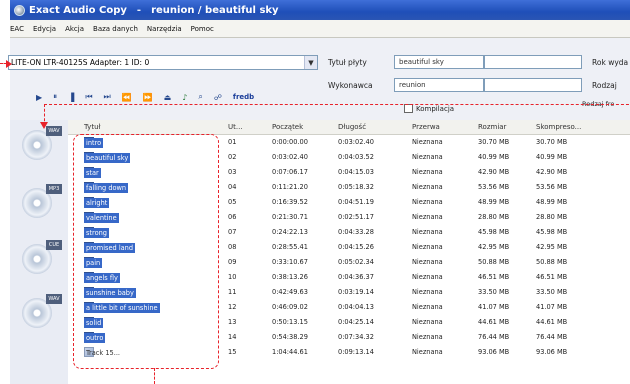 The height and width of the screenshot is (384, 630). What do you see at coordinates (494, 307) in the screenshot?
I see `track-size-cell: 41.07 MB` at bounding box center [494, 307].